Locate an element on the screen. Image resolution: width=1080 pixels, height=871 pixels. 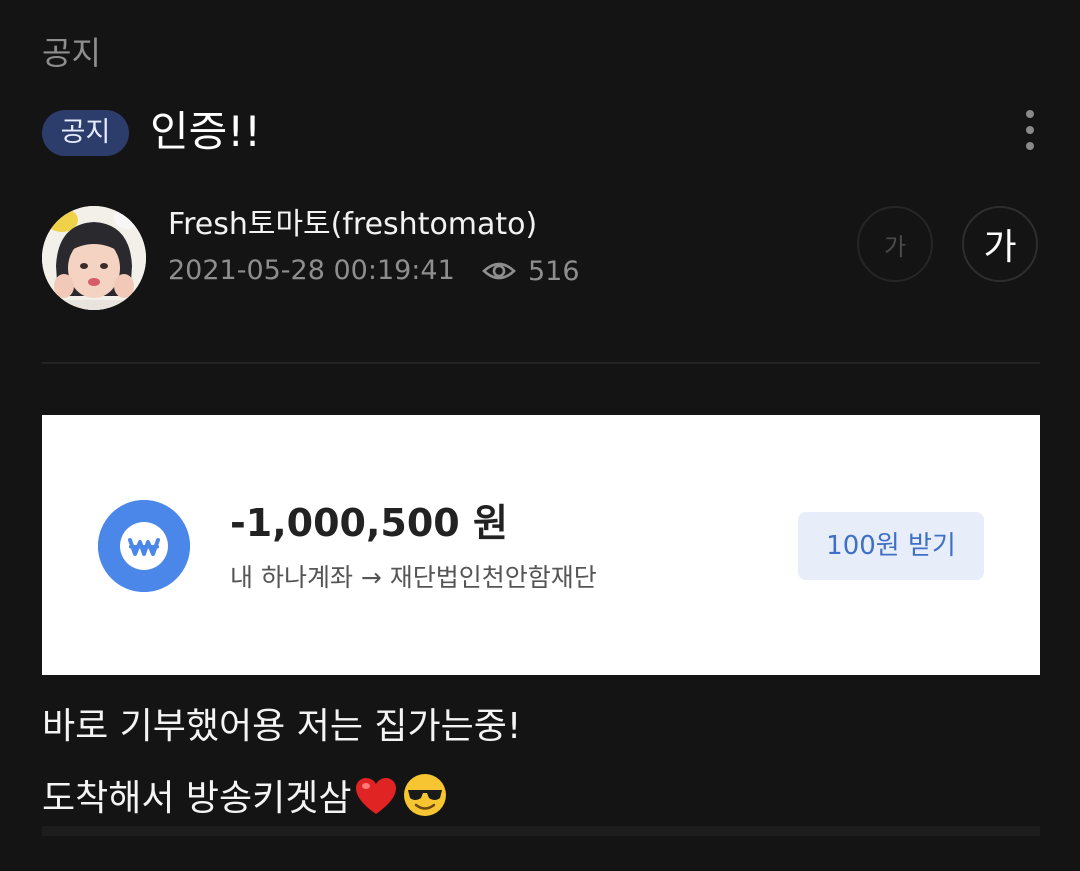
transfer-amount: -1,000,500 원 is located at coordinates (369, 523).